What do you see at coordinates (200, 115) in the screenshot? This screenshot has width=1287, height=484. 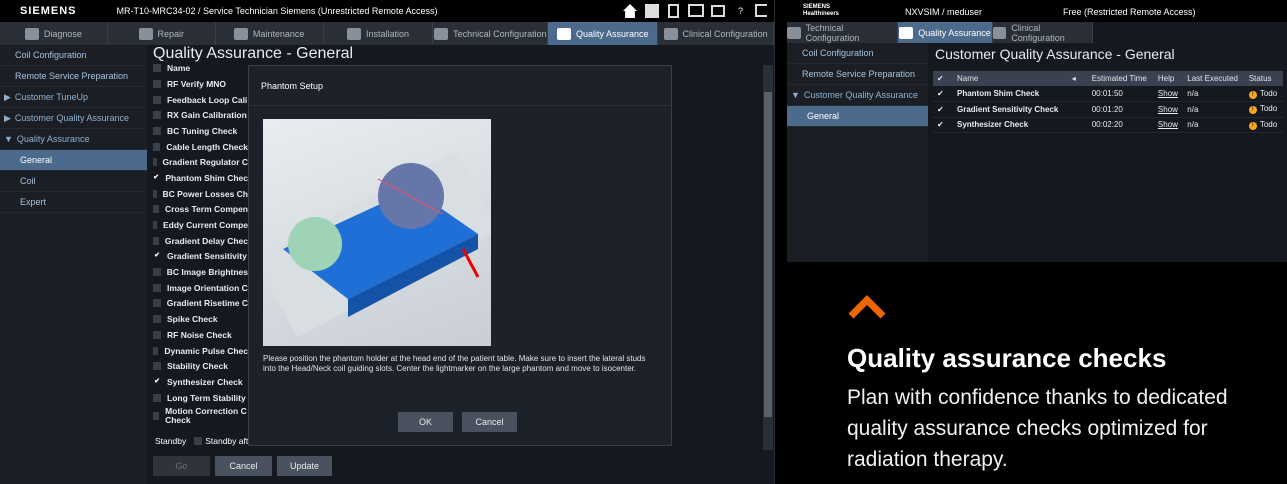 I see `list-item: RX Gain Calibration` at bounding box center [200, 115].